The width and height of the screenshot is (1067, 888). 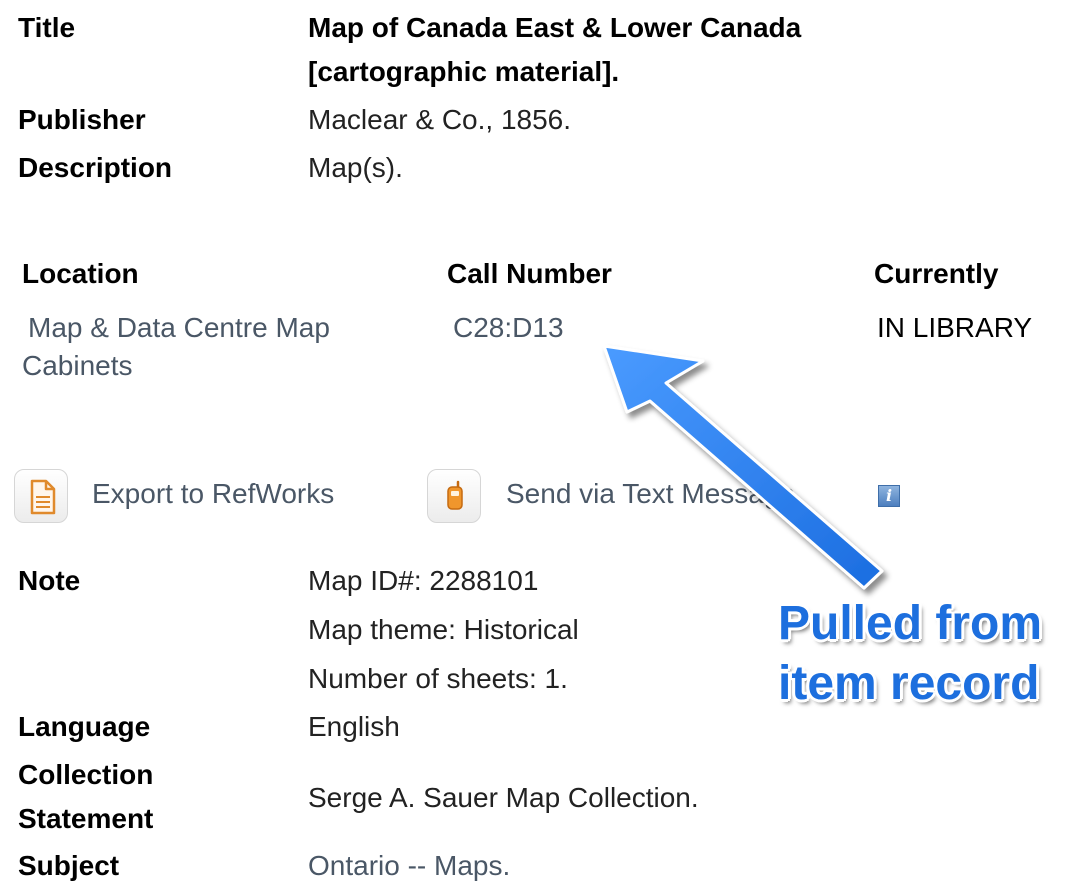 I want to click on language-value: English, so click(x=354, y=726).